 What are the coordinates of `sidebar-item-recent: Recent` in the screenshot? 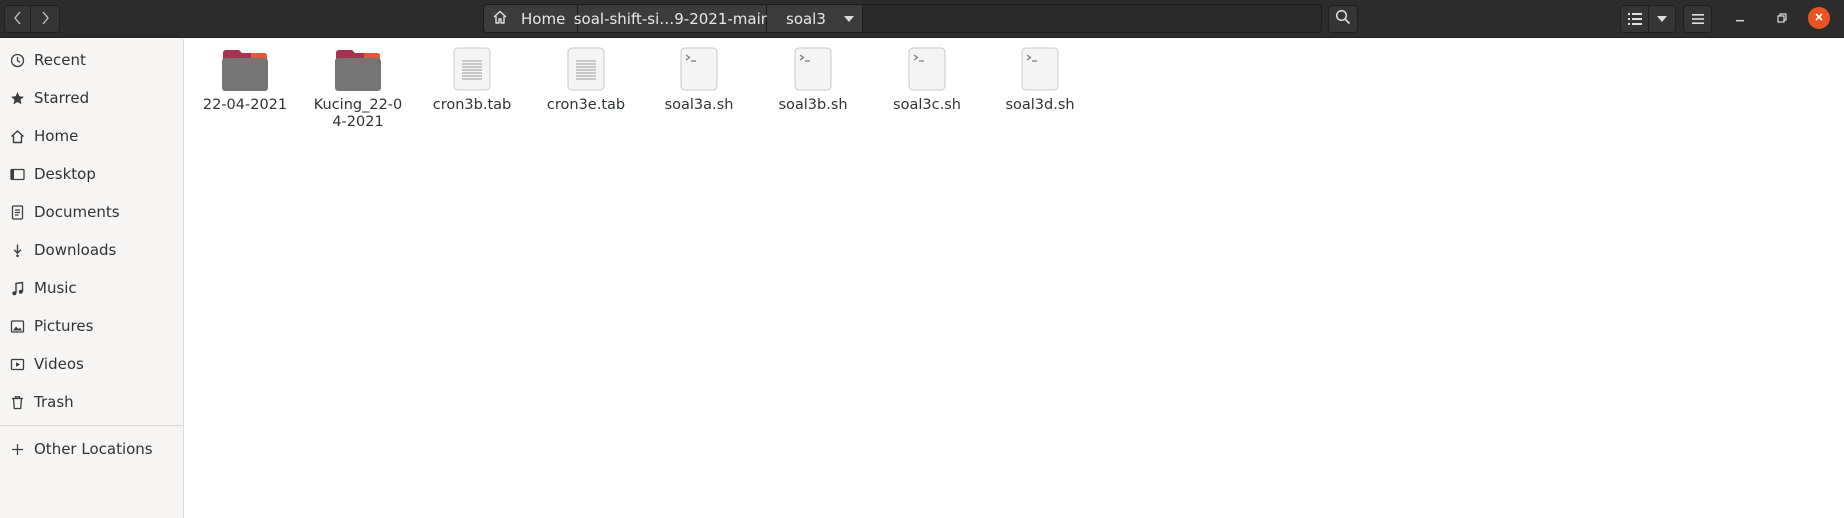 It's located at (91, 60).